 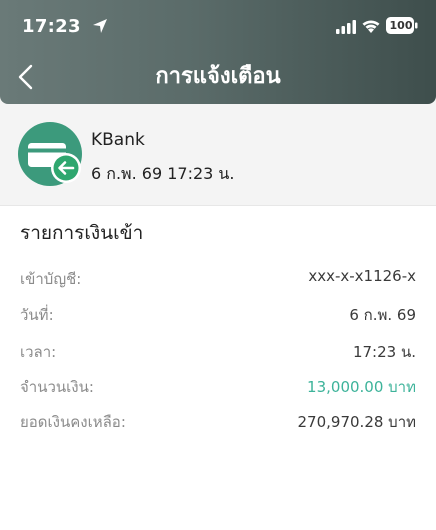 I want to click on detail-row-account: เข้าบัญชี: xxx-x-x1126-x, so click(x=218, y=279).